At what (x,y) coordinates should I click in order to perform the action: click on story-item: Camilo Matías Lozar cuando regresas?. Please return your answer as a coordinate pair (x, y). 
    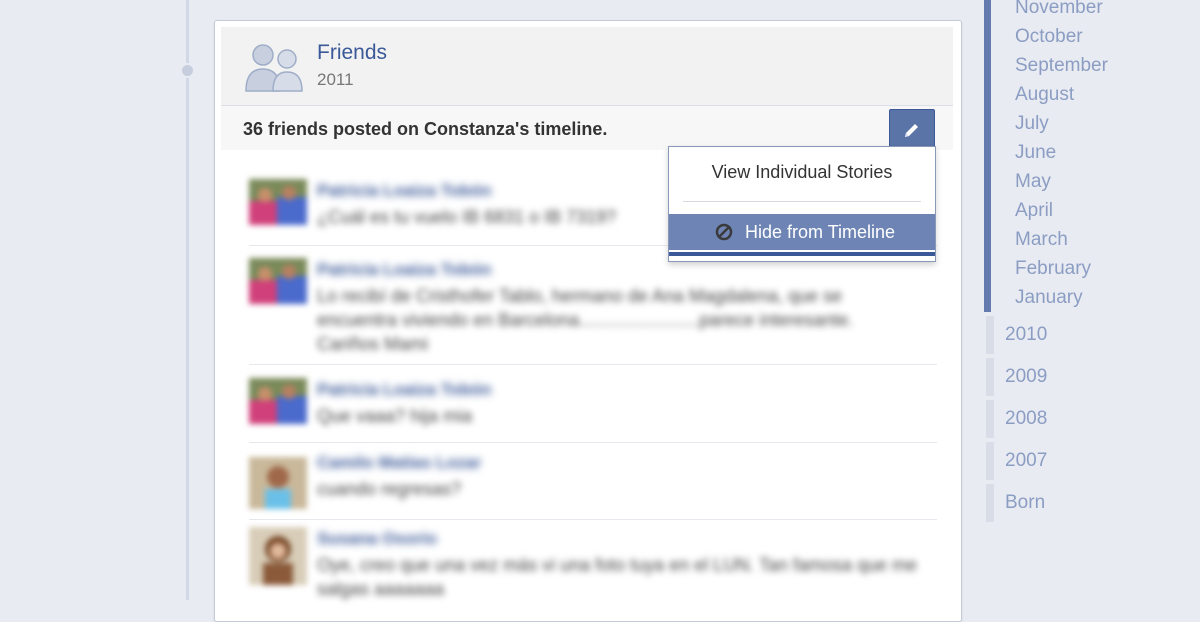
    Looking at the image, I should click on (593, 485).